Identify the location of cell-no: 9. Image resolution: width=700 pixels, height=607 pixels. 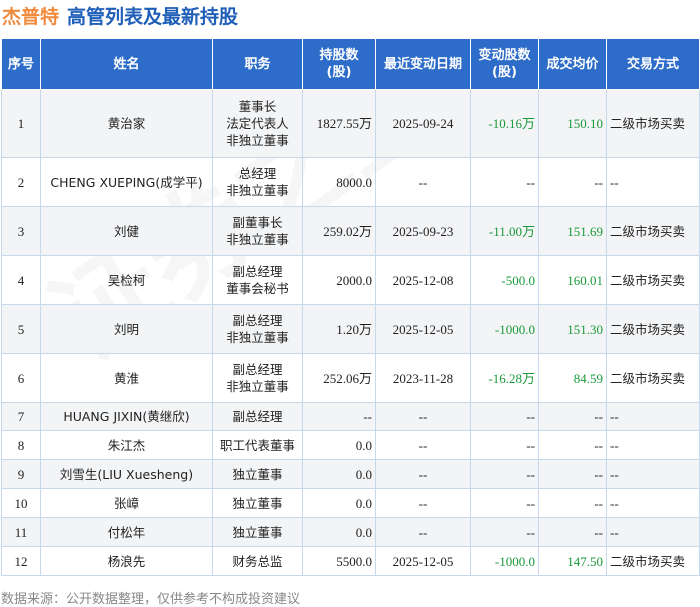
(21, 474).